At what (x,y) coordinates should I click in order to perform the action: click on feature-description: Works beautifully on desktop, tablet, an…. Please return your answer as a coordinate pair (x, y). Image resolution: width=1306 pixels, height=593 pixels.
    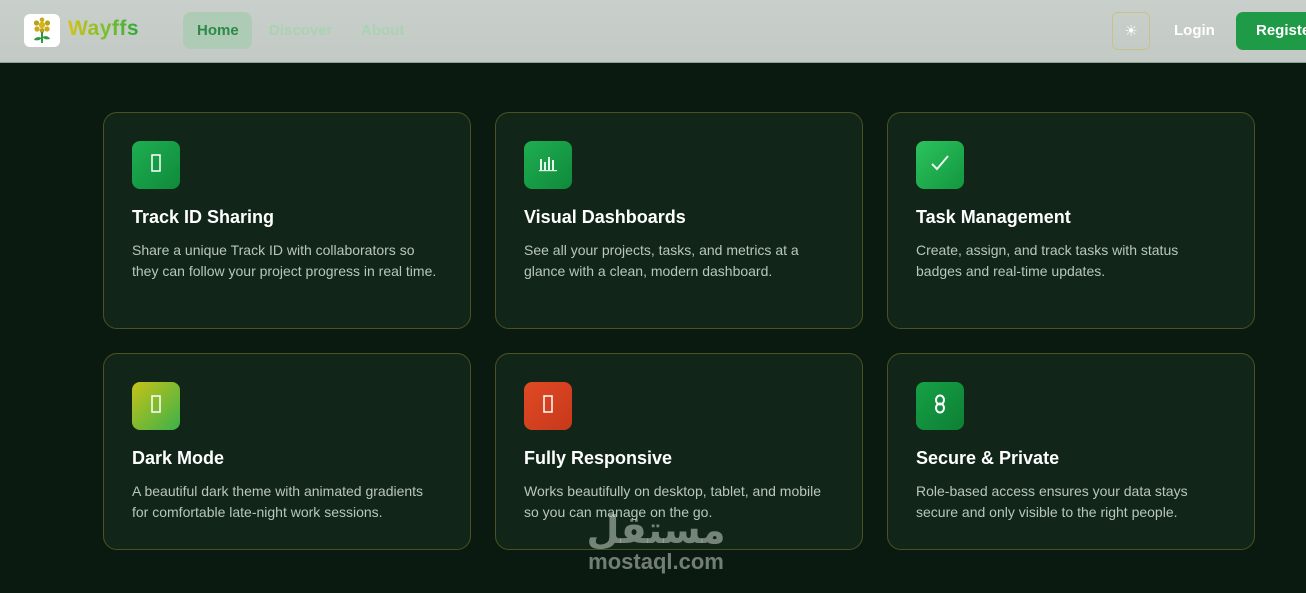
    Looking at the image, I should click on (673, 501).